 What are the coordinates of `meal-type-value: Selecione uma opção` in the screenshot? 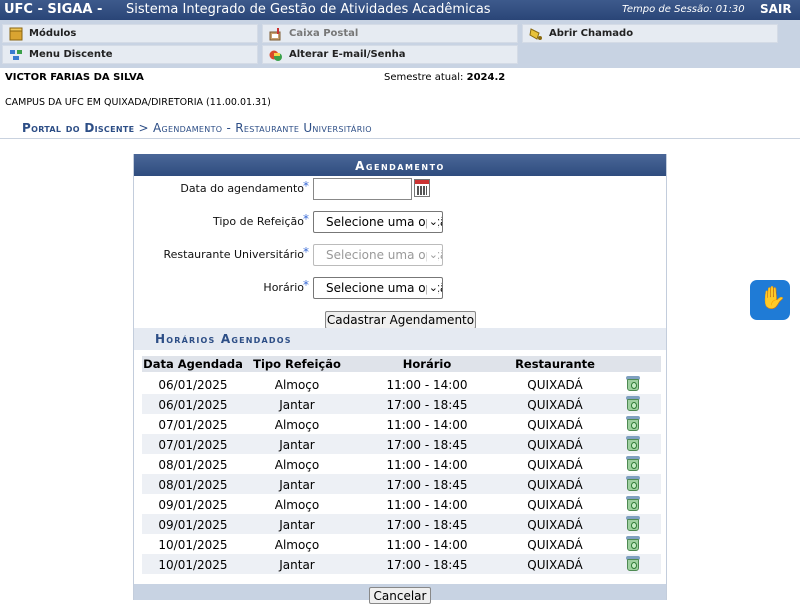 It's located at (384, 222).